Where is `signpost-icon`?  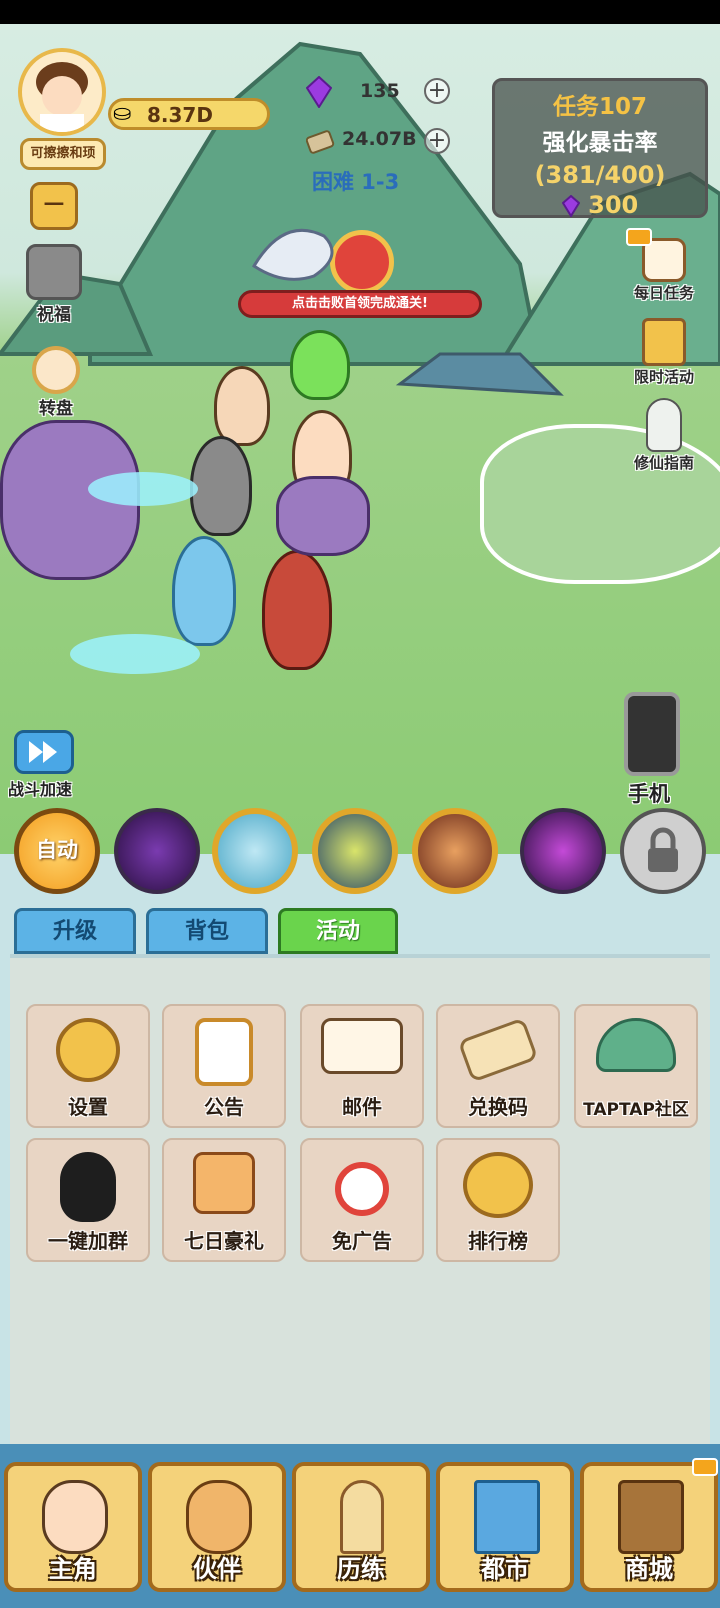
signpost-icon is located at coordinates (362, 1517).